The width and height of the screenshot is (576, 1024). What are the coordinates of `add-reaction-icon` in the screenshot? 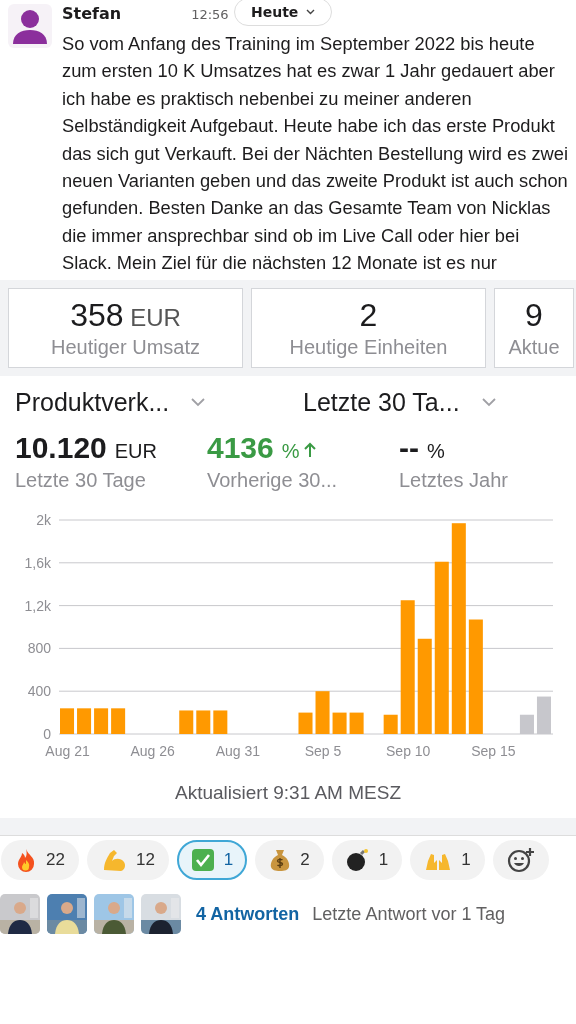 It's located at (520, 860).